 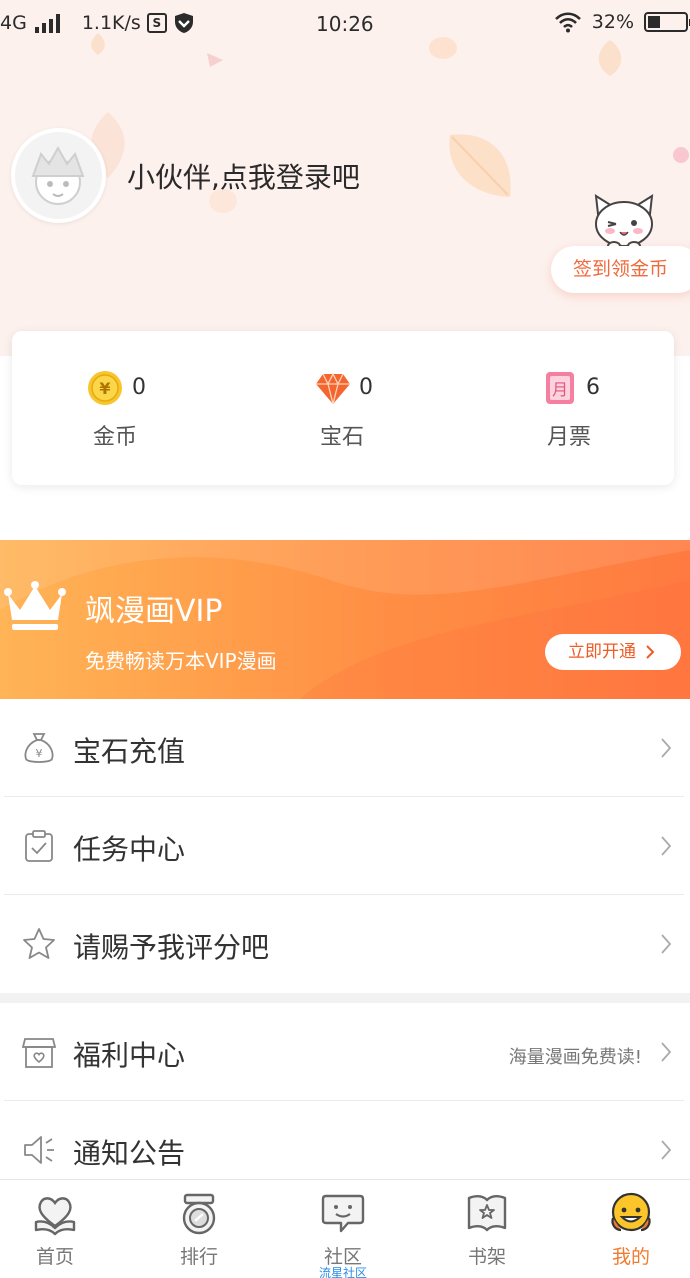 What do you see at coordinates (115, 437) in the screenshot?
I see `coins-label: 金币` at bounding box center [115, 437].